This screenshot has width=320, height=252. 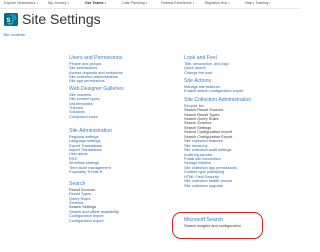 What do you see at coordinates (95, 3) in the screenshot?
I see `nav-item-our-teams: Our Teams▾` at bounding box center [95, 3].